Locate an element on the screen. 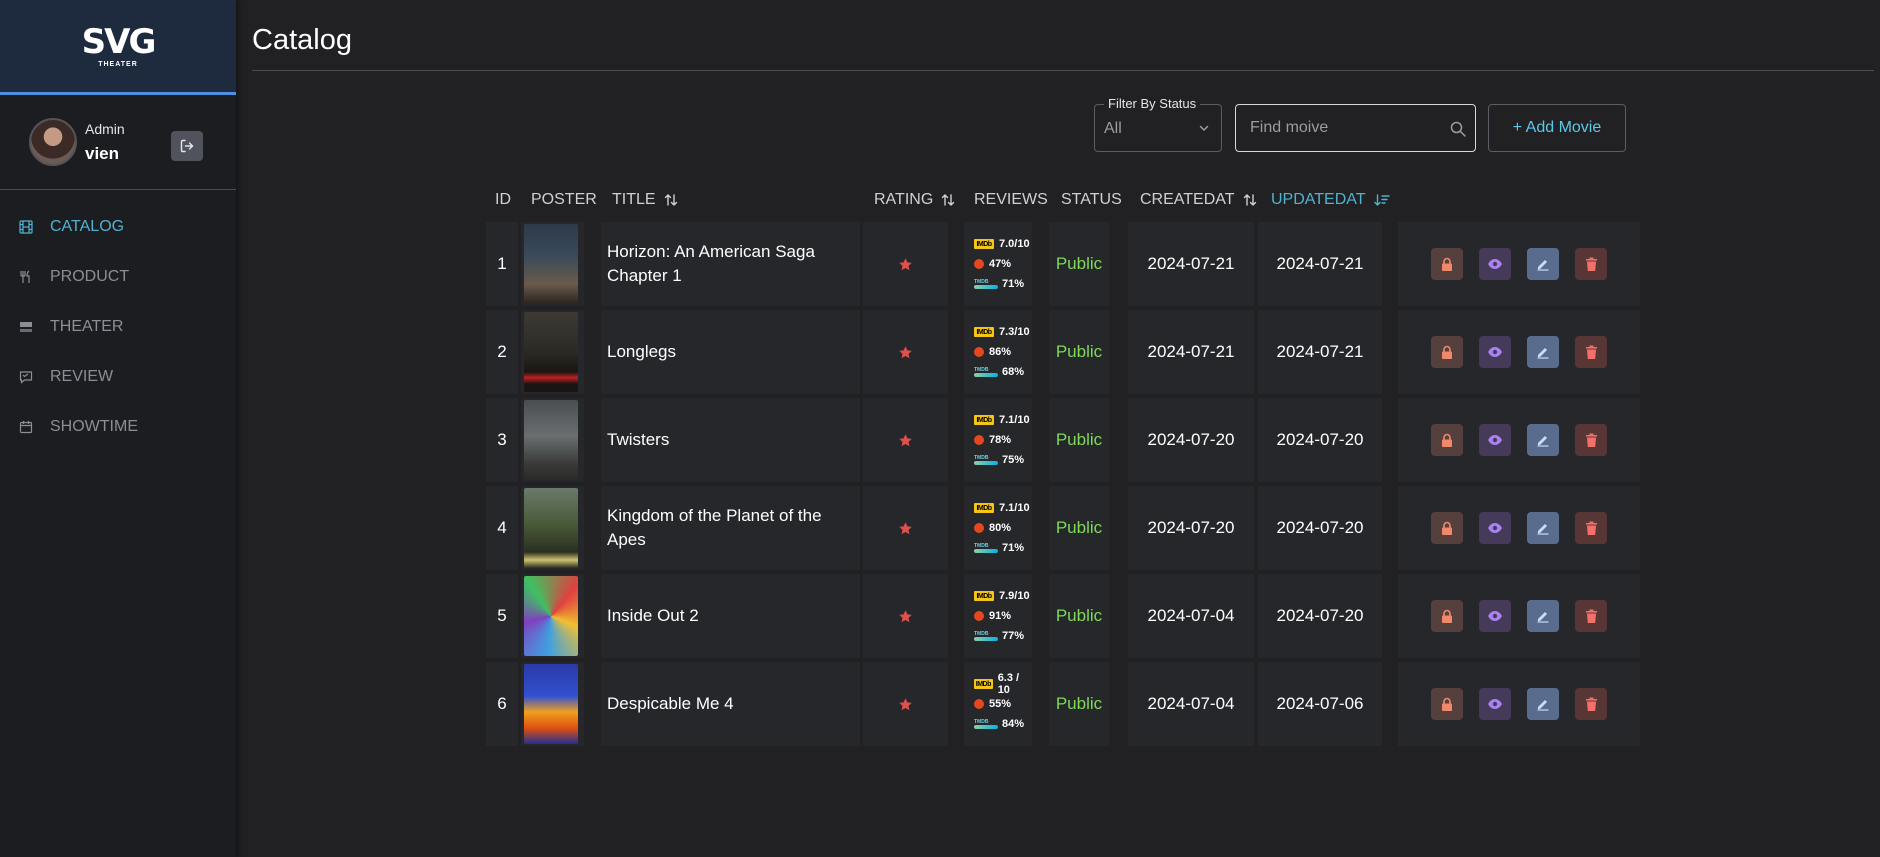 The width and height of the screenshot is (1880, 857). sort-desc-icon is located at coordinates (1381, 200).